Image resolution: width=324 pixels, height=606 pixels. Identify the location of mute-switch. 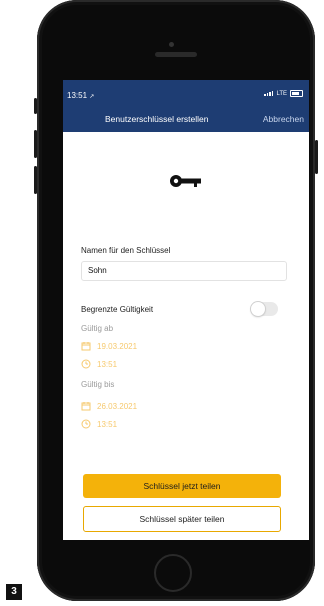
(35, 106).